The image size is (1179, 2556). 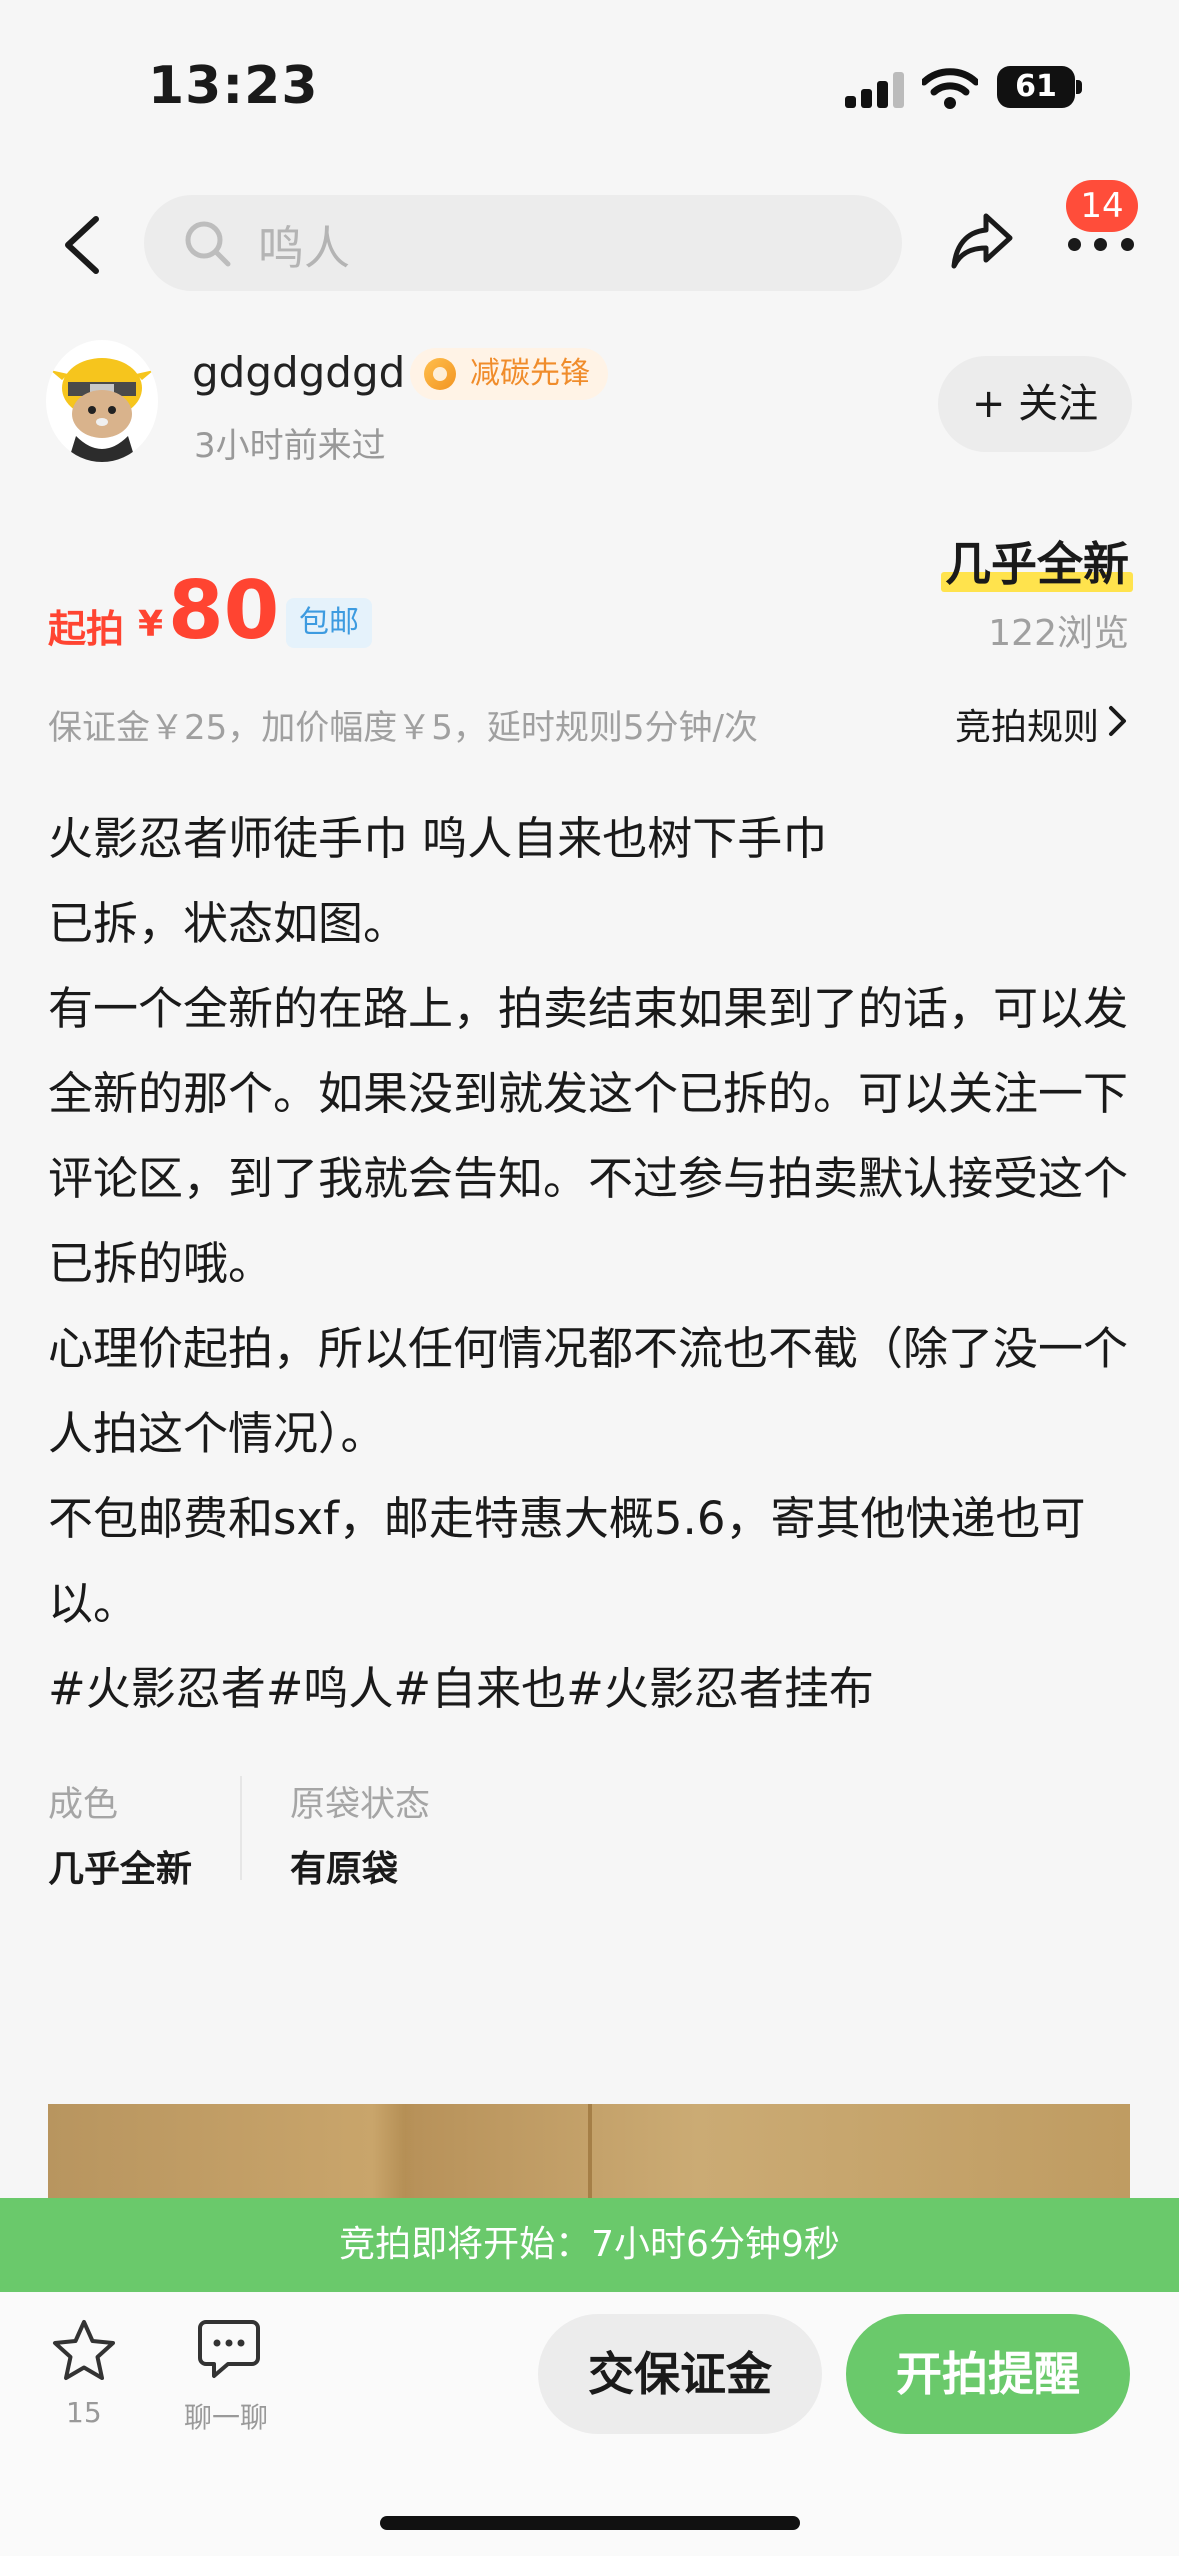 I want to click on battery-indicator: 61, so click(x=1036, y=87).